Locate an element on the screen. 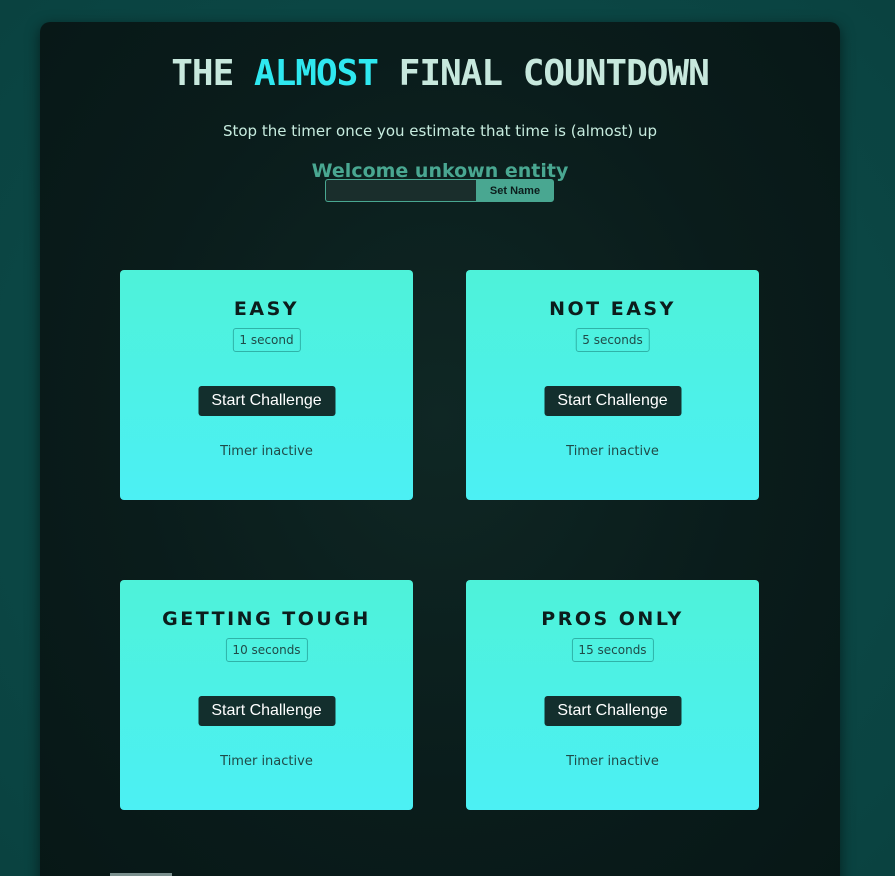 The width and height of the screenshot is (895, 876). challenge-duration: 5 seconds is located at coordinates (612, 340).